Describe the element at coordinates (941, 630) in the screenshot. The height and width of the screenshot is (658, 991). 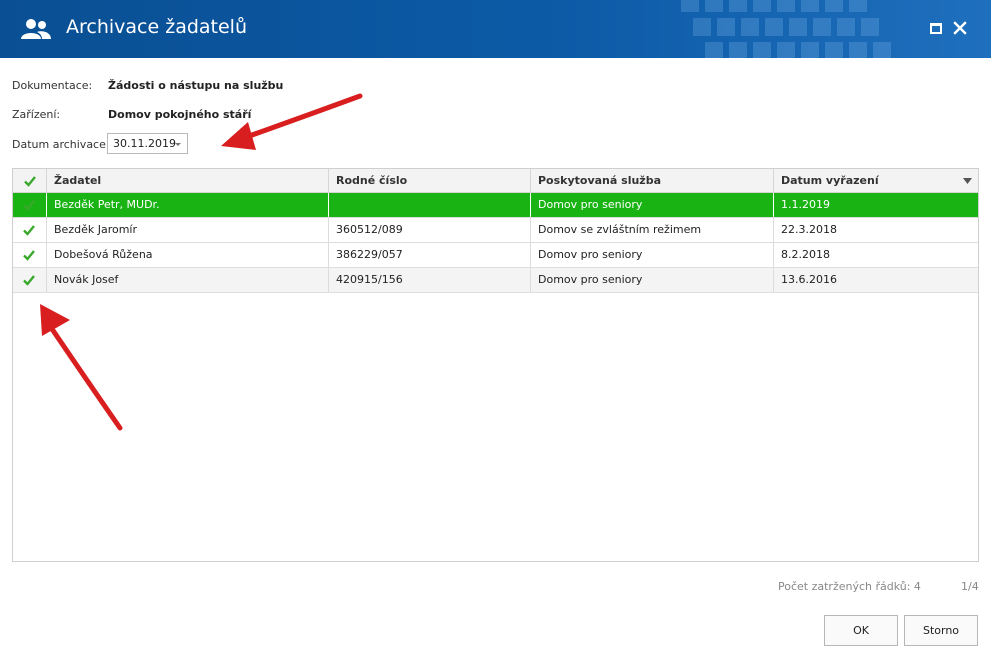
I see `cancel-button: Storno` at that location.